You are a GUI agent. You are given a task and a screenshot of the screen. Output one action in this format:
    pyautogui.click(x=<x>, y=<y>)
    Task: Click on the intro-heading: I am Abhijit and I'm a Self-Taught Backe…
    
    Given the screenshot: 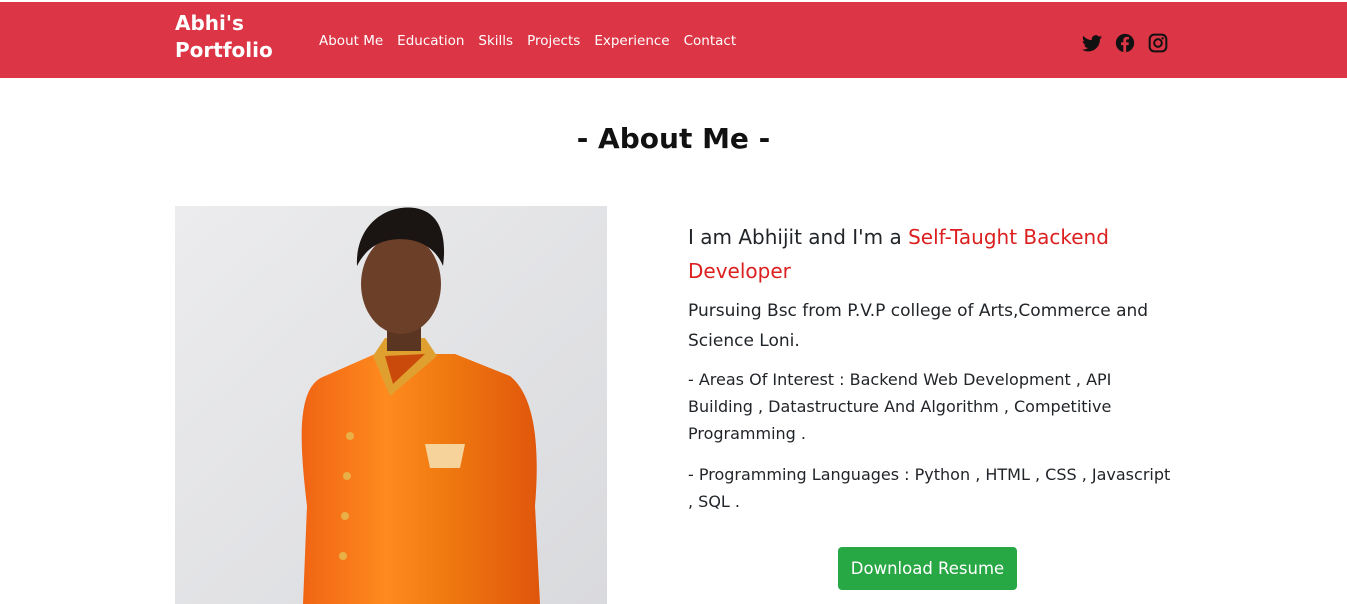 What is the action you would take?
    pyautogui.click(x=933, y=254)
    